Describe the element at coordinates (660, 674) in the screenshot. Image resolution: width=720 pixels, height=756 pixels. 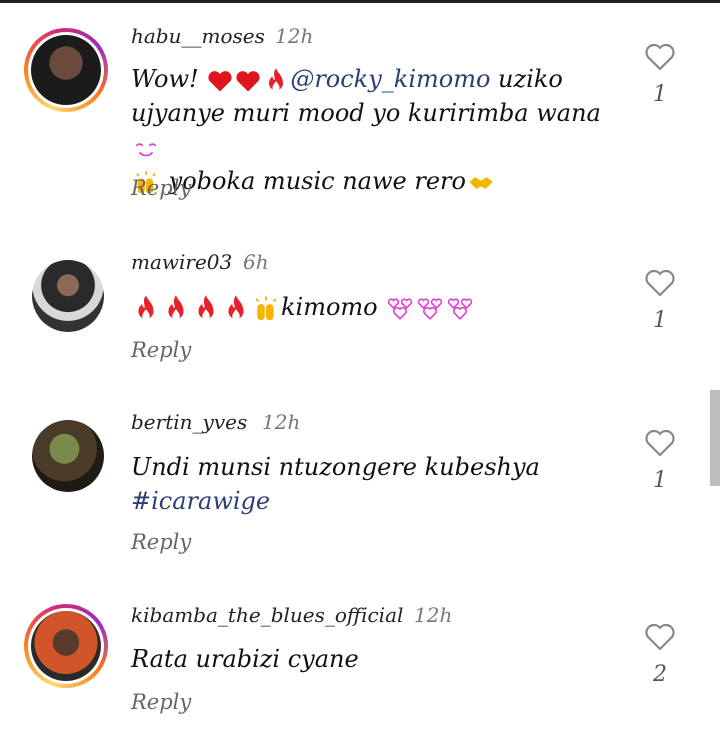
I see `like-count: 2` at that location.